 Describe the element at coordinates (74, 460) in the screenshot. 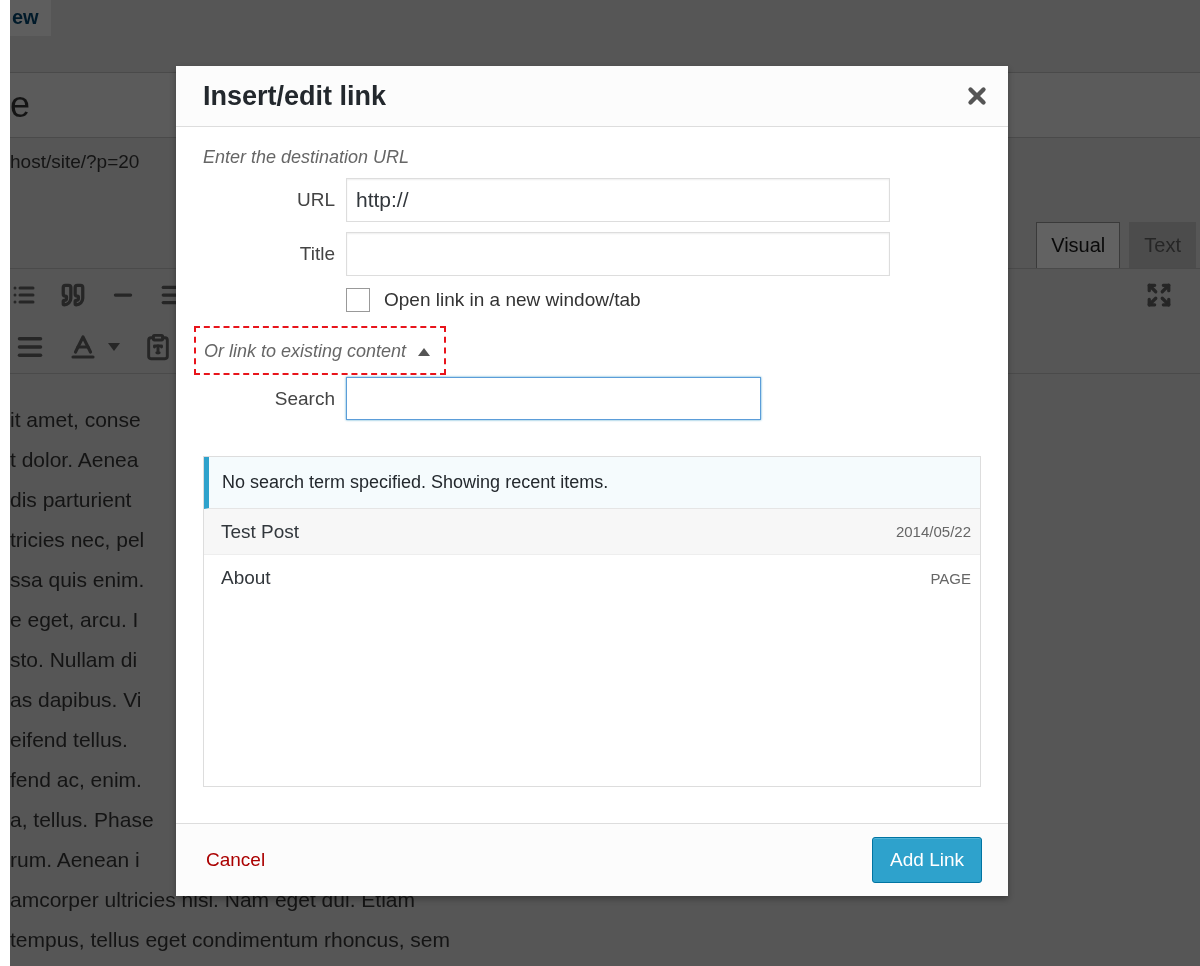

I see `body-text-line: t dolor. Aenea` at that location.